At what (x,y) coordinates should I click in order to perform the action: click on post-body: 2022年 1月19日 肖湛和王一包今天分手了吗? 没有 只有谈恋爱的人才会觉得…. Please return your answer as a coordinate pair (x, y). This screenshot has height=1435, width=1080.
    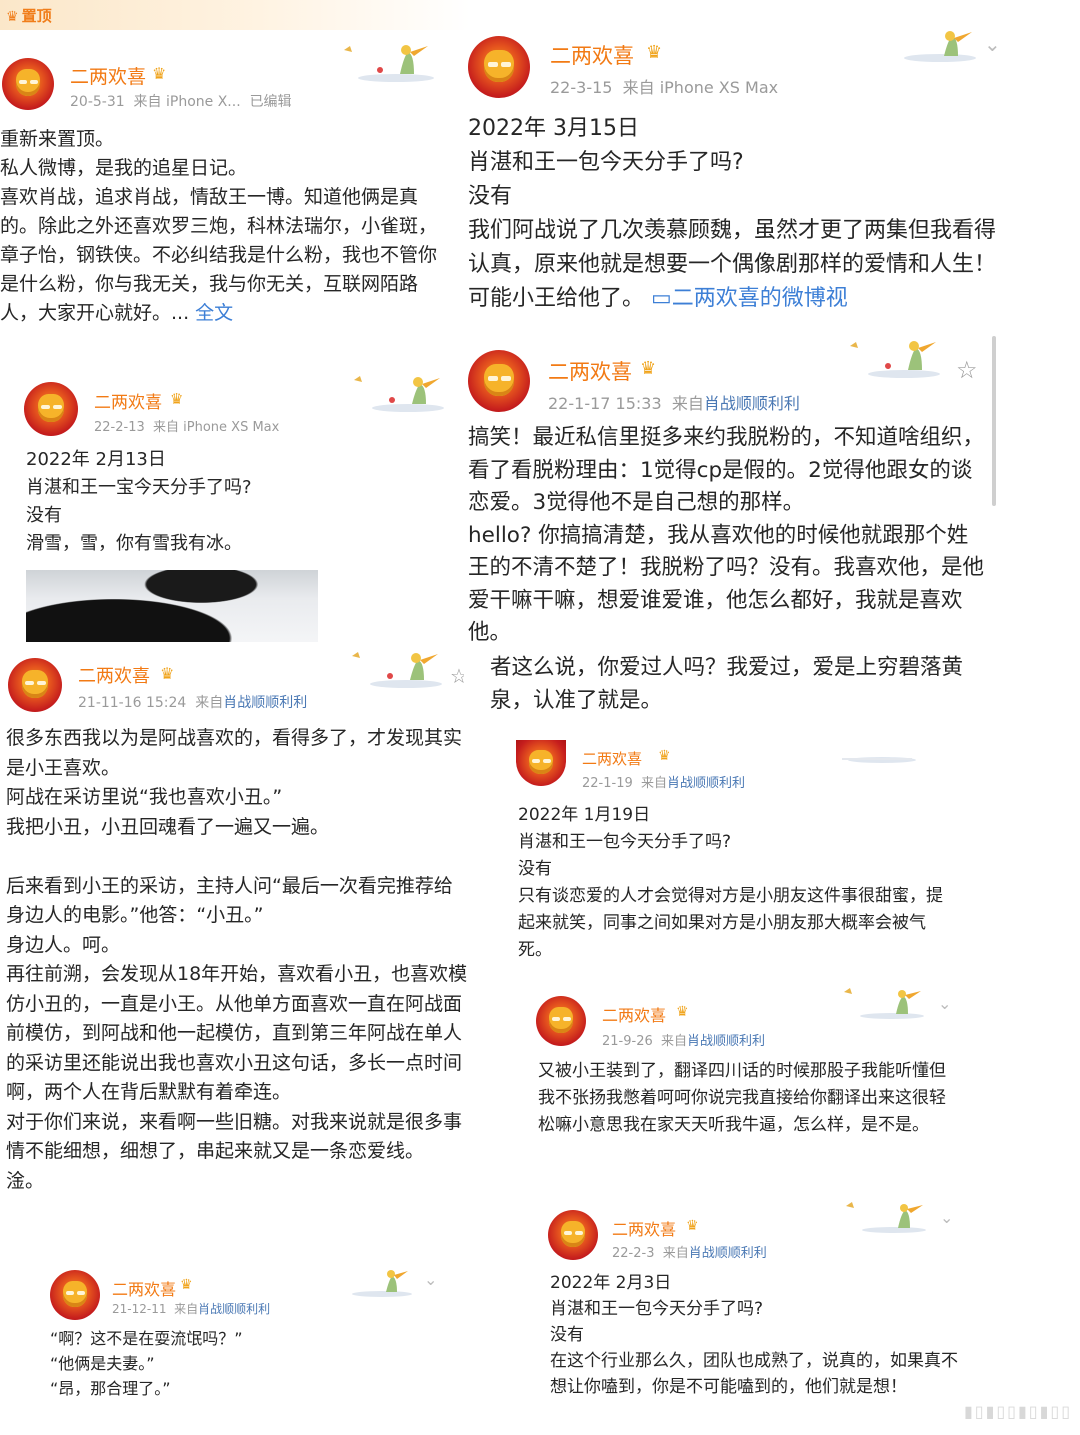
    Looking at the image, I should click on (730, 882).